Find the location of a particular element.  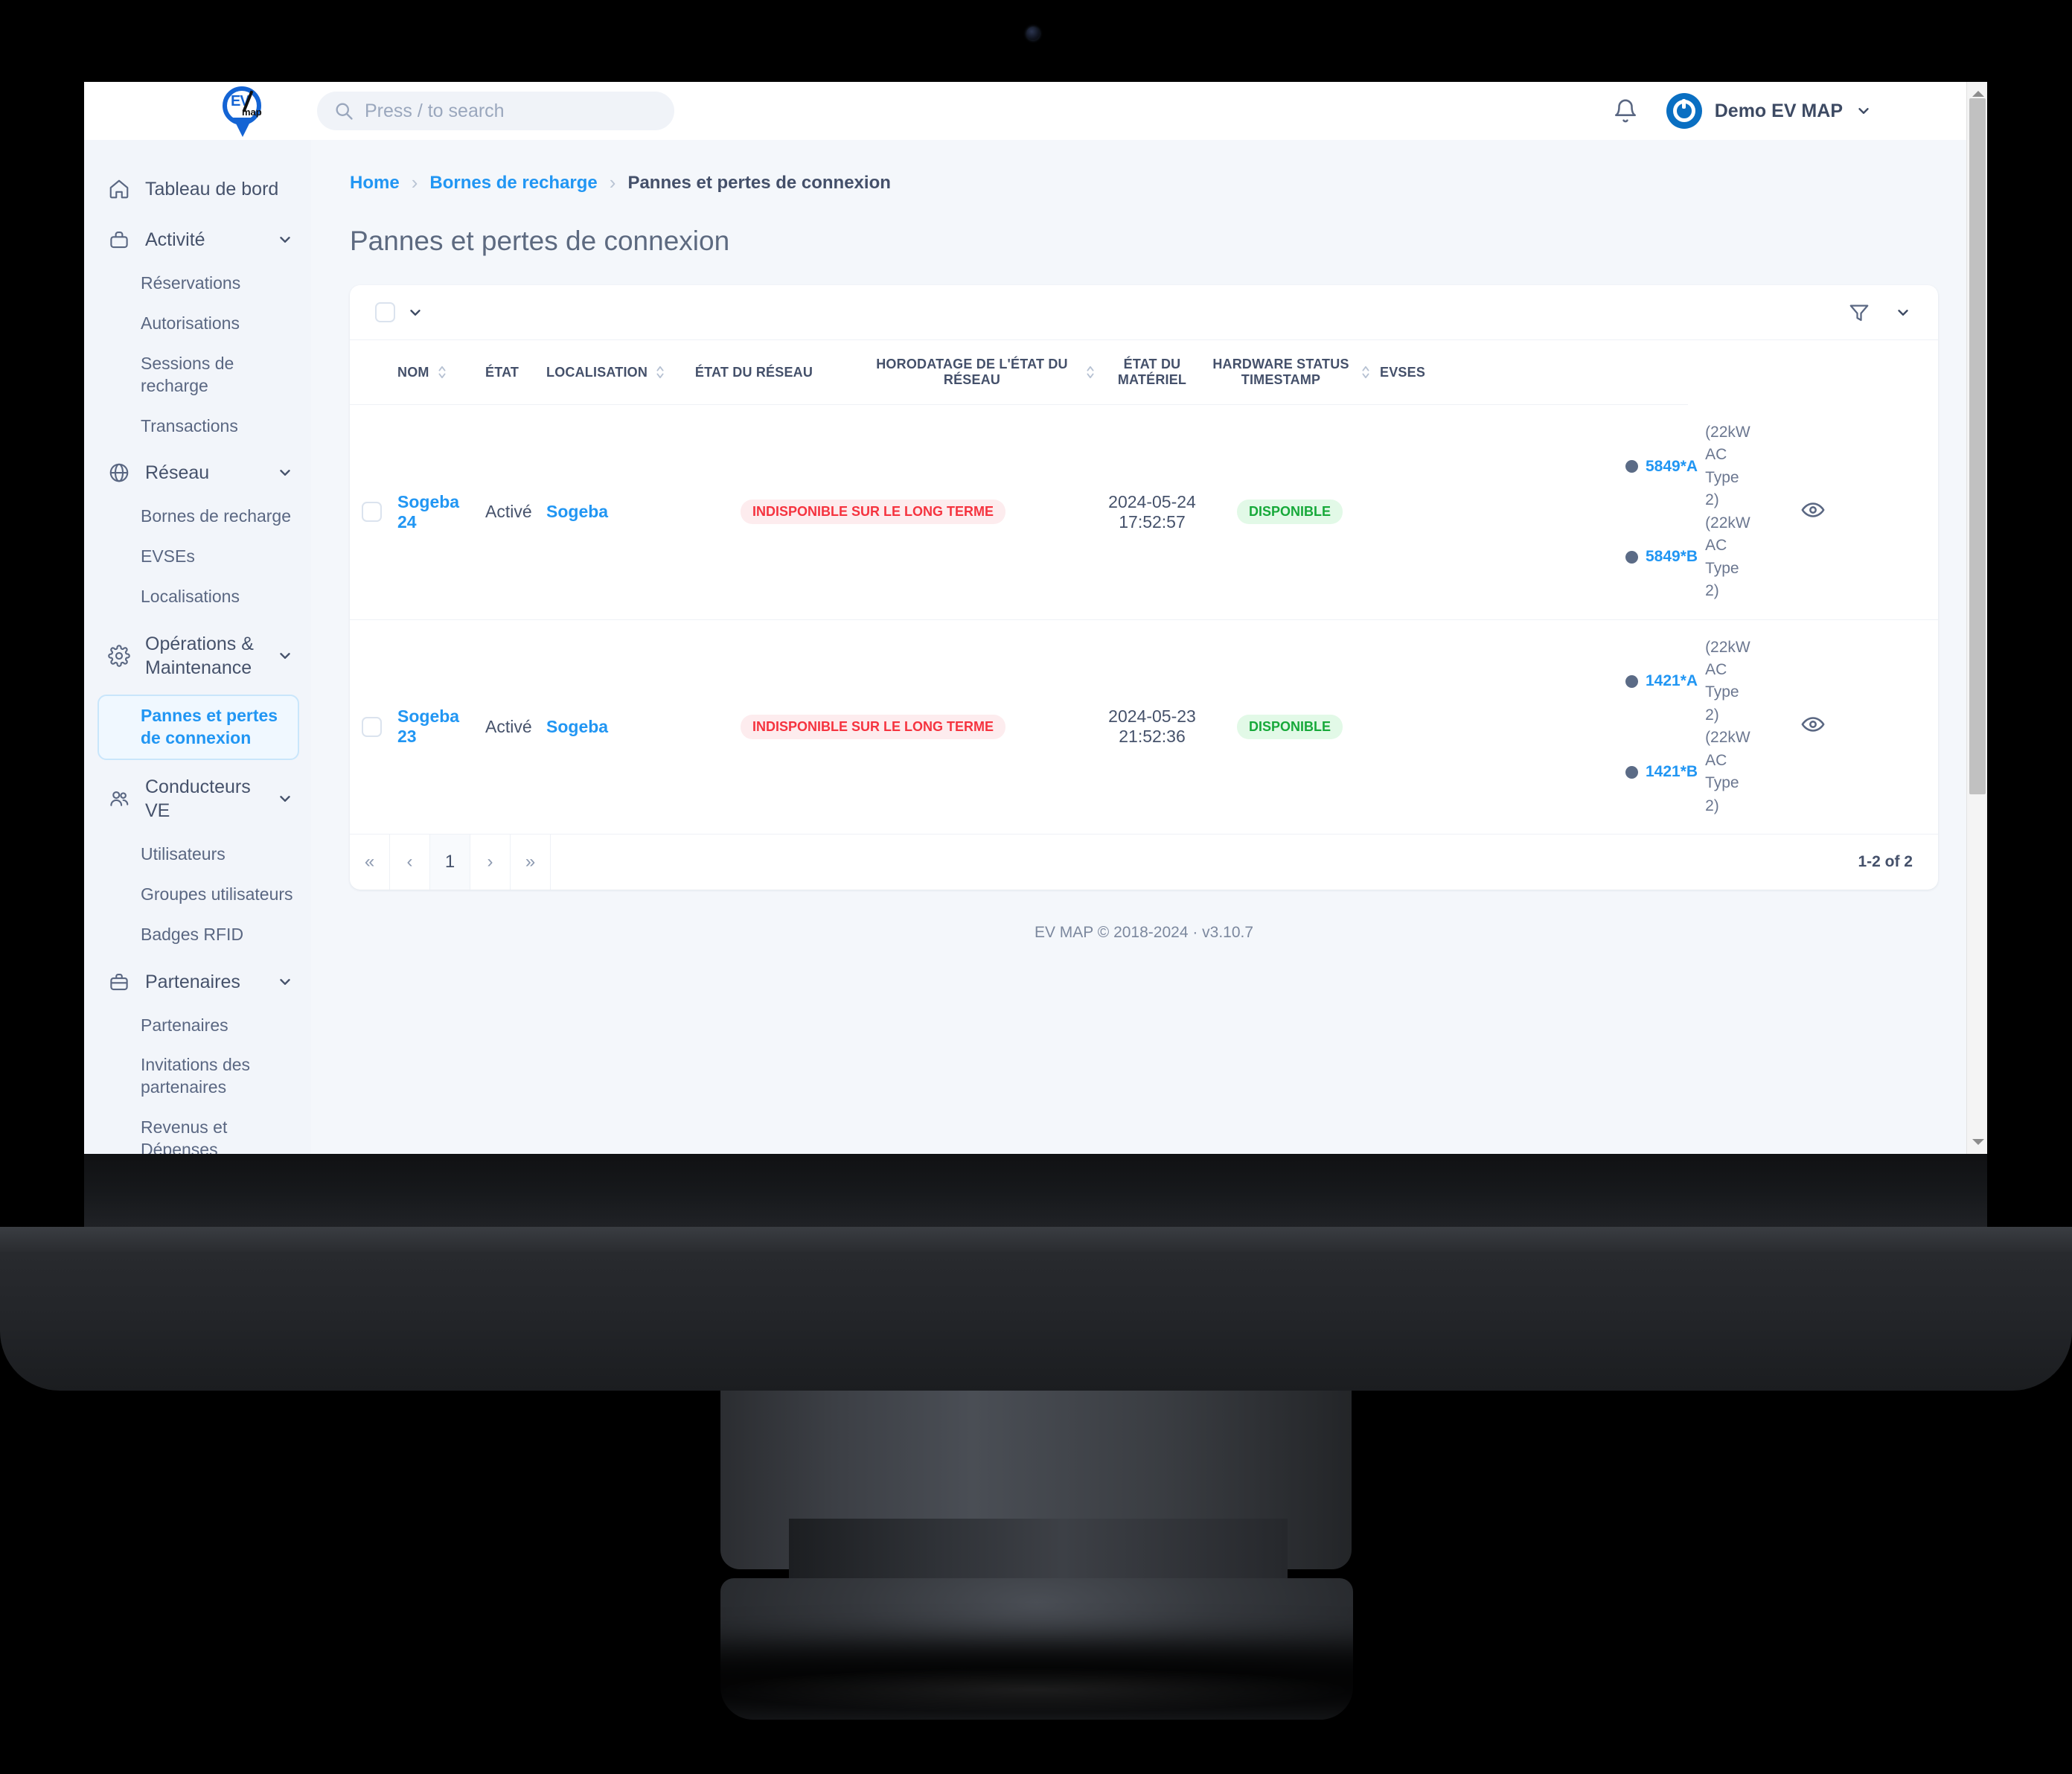

evse-link: 5849*B is located at coordinates (1672, 557).